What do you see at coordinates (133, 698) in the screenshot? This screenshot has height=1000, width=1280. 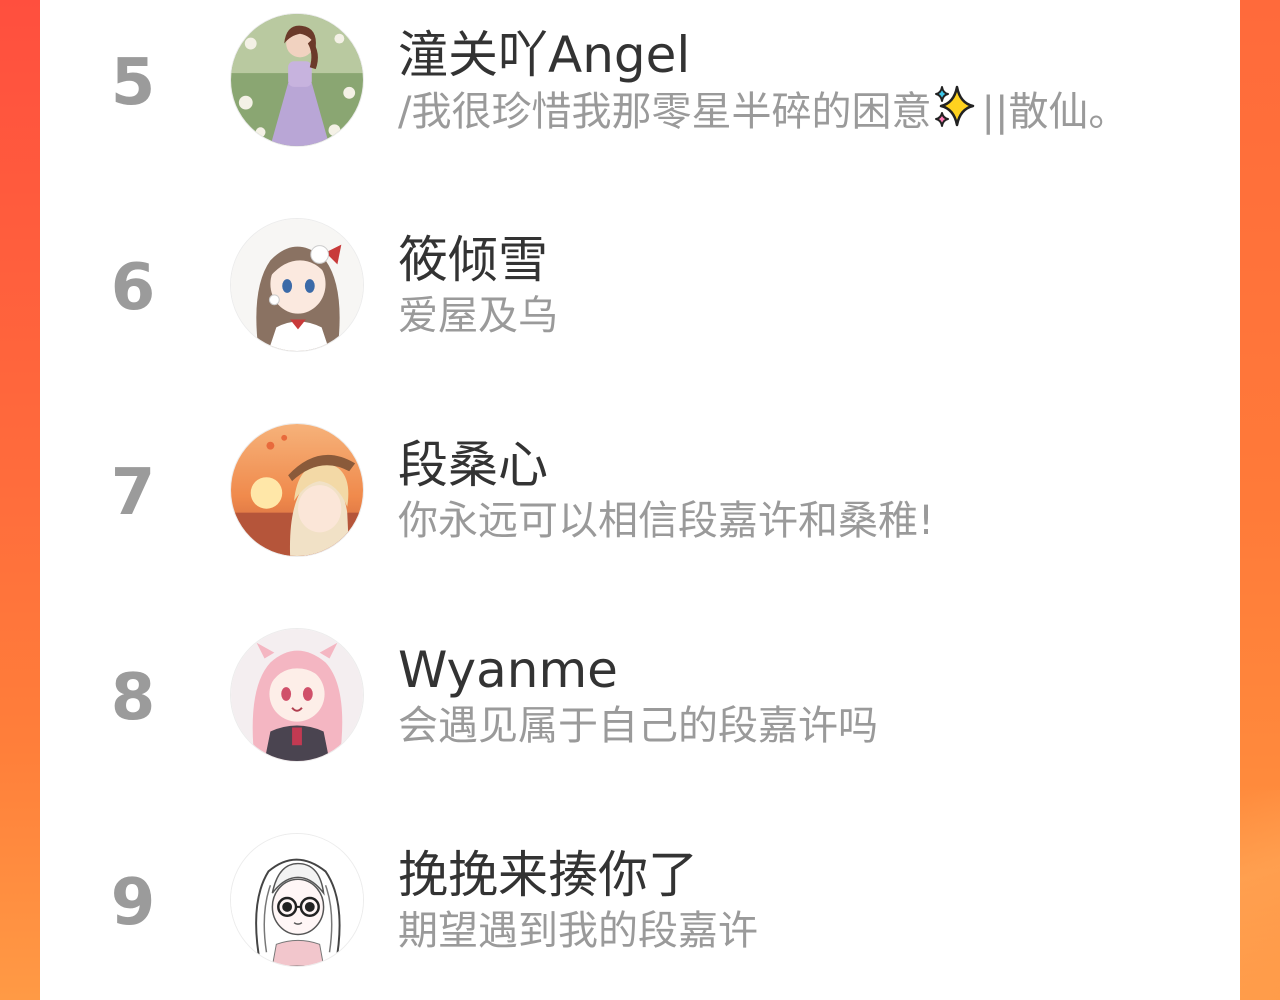 I see `rank-number: 8` at bounding box center [133, 698].